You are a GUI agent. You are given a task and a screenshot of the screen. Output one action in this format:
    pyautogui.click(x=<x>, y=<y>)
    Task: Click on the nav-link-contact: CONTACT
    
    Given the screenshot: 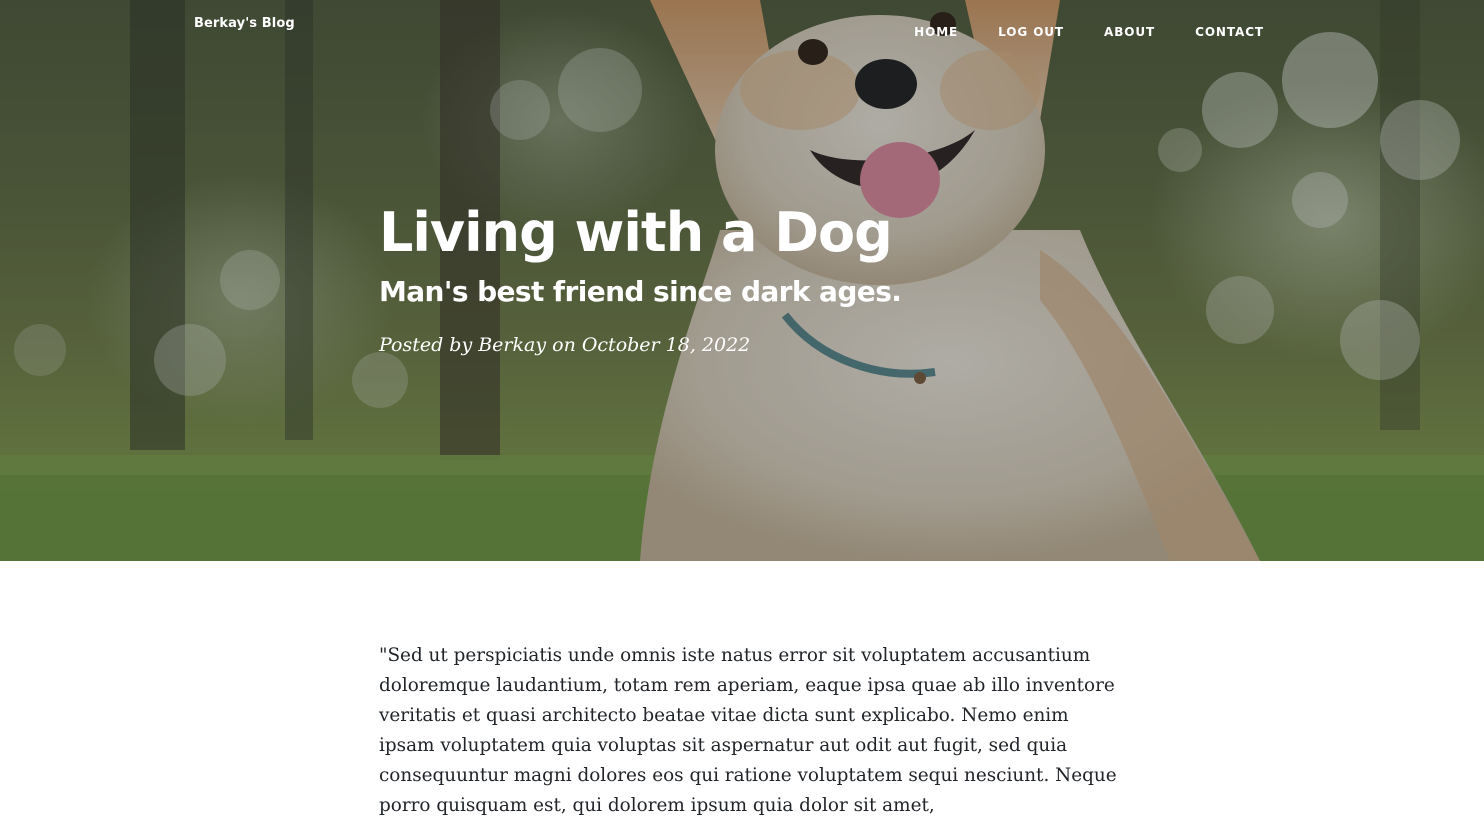 What is the action you would take?
    pyautogui.click(x=1229, y=32)
    